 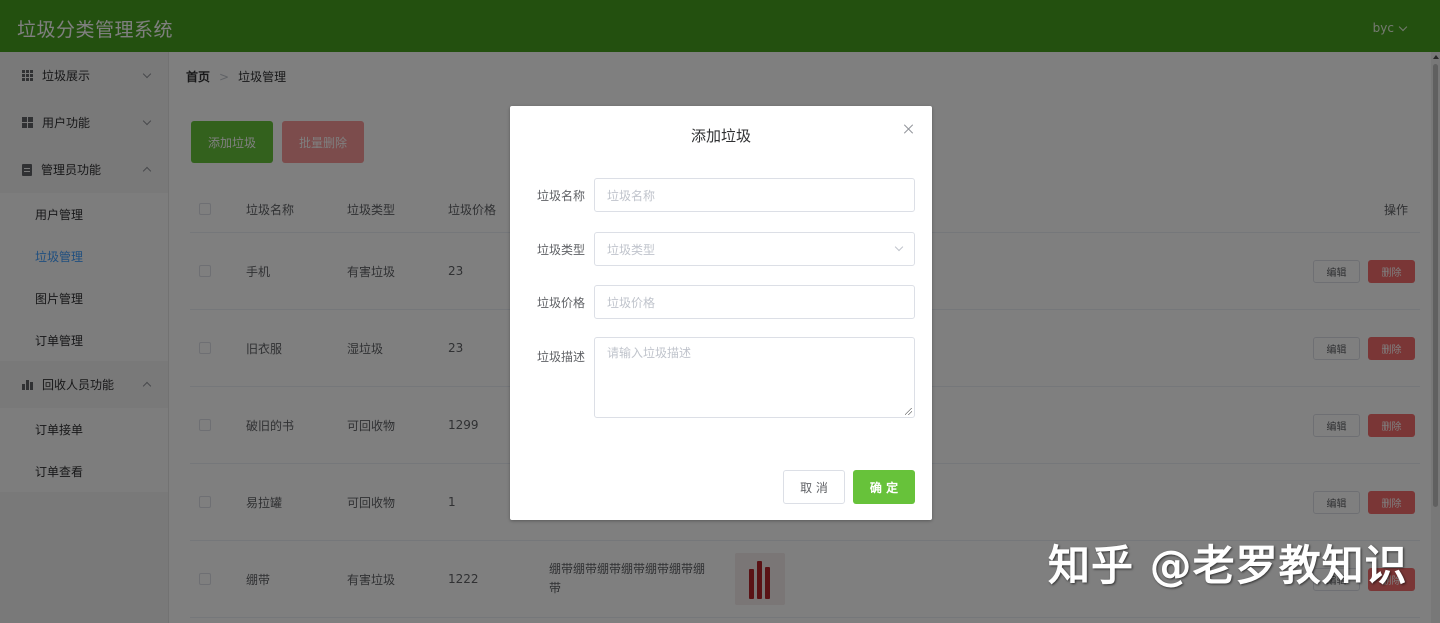 I want to click on name-placeholder: 垃圾名称, so click(x=631, y=195).